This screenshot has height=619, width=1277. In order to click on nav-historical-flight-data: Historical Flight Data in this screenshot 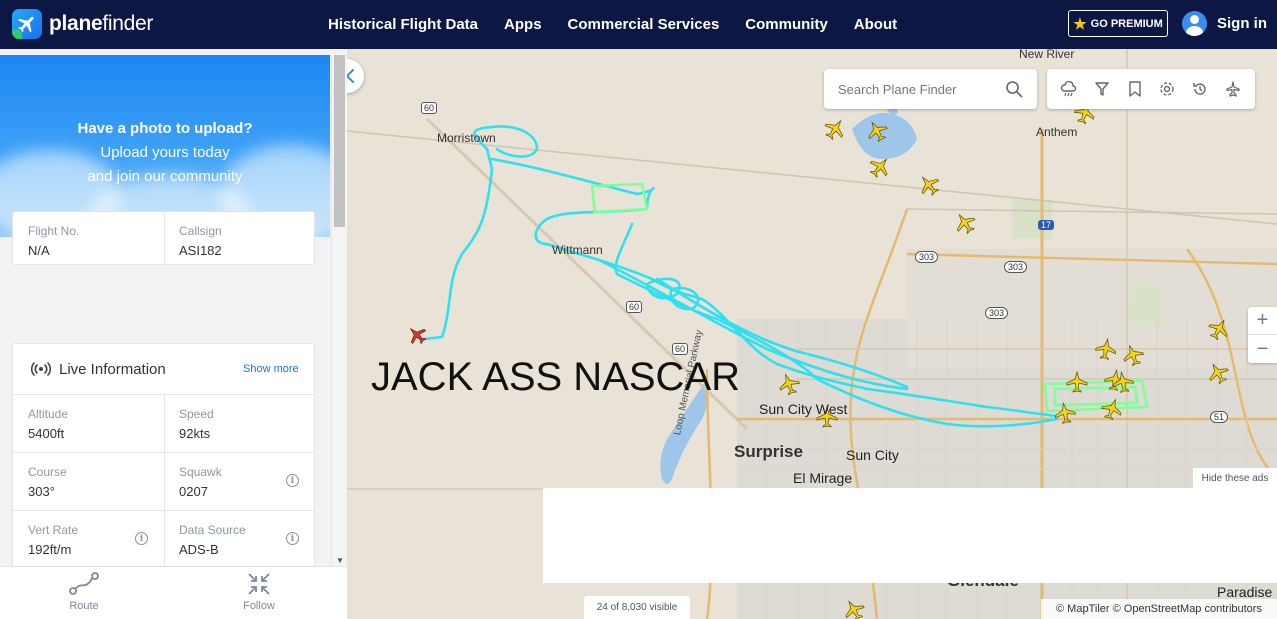, I will do `click(403, 24)`.